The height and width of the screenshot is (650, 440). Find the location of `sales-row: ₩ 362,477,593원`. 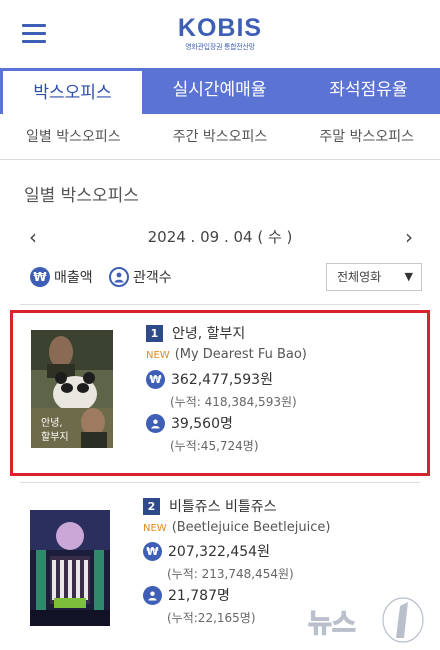

sales-row: ₩ 362,477,593원 is located at coordinates (209, 379).